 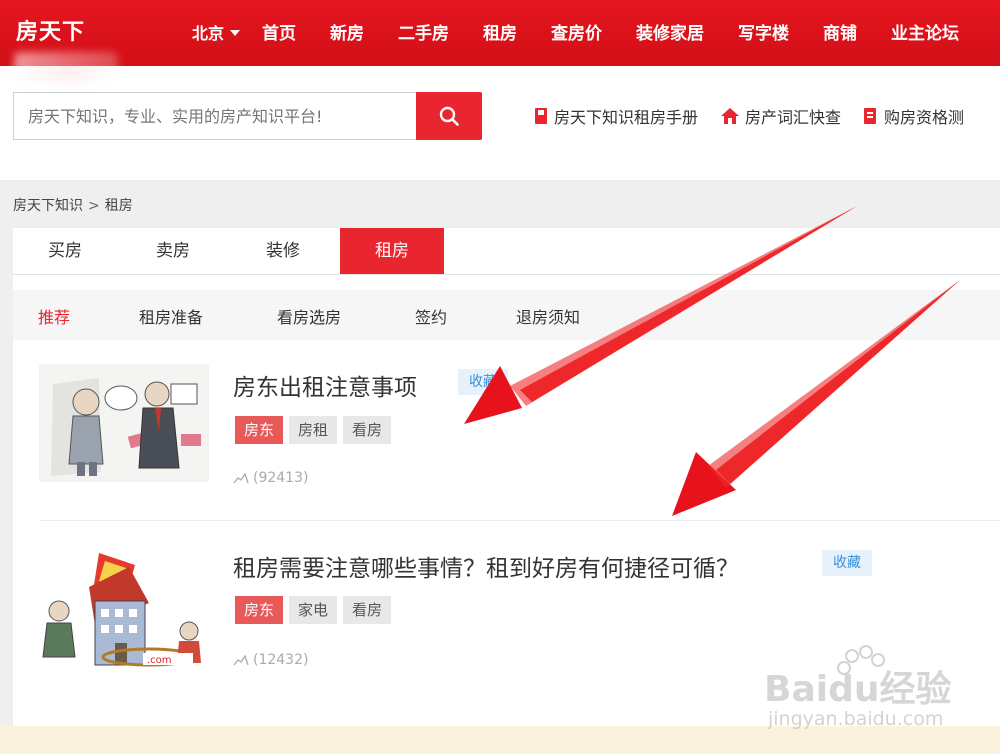 I want to click on search-box, so click(x=214, y=116).